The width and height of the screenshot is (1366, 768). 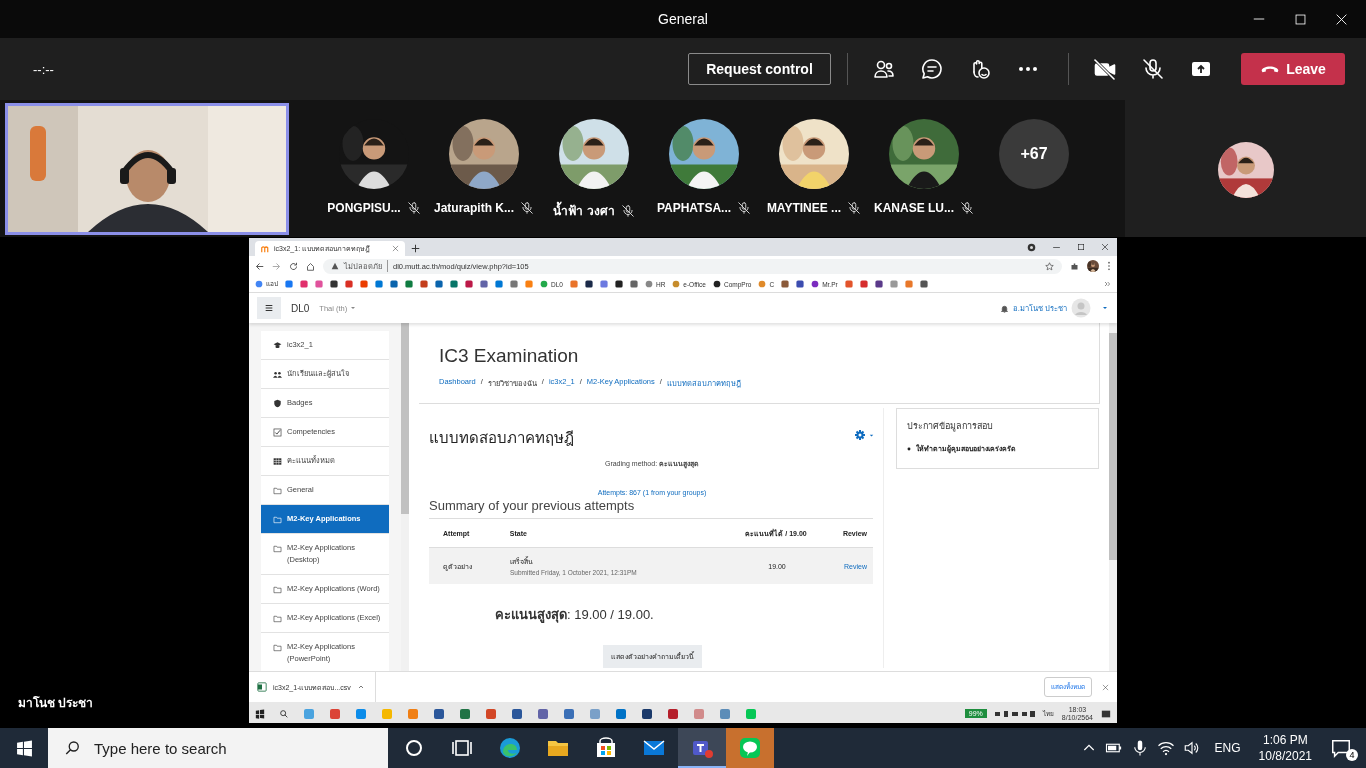 I want to click on back-icon, so click(x=259, y=266).